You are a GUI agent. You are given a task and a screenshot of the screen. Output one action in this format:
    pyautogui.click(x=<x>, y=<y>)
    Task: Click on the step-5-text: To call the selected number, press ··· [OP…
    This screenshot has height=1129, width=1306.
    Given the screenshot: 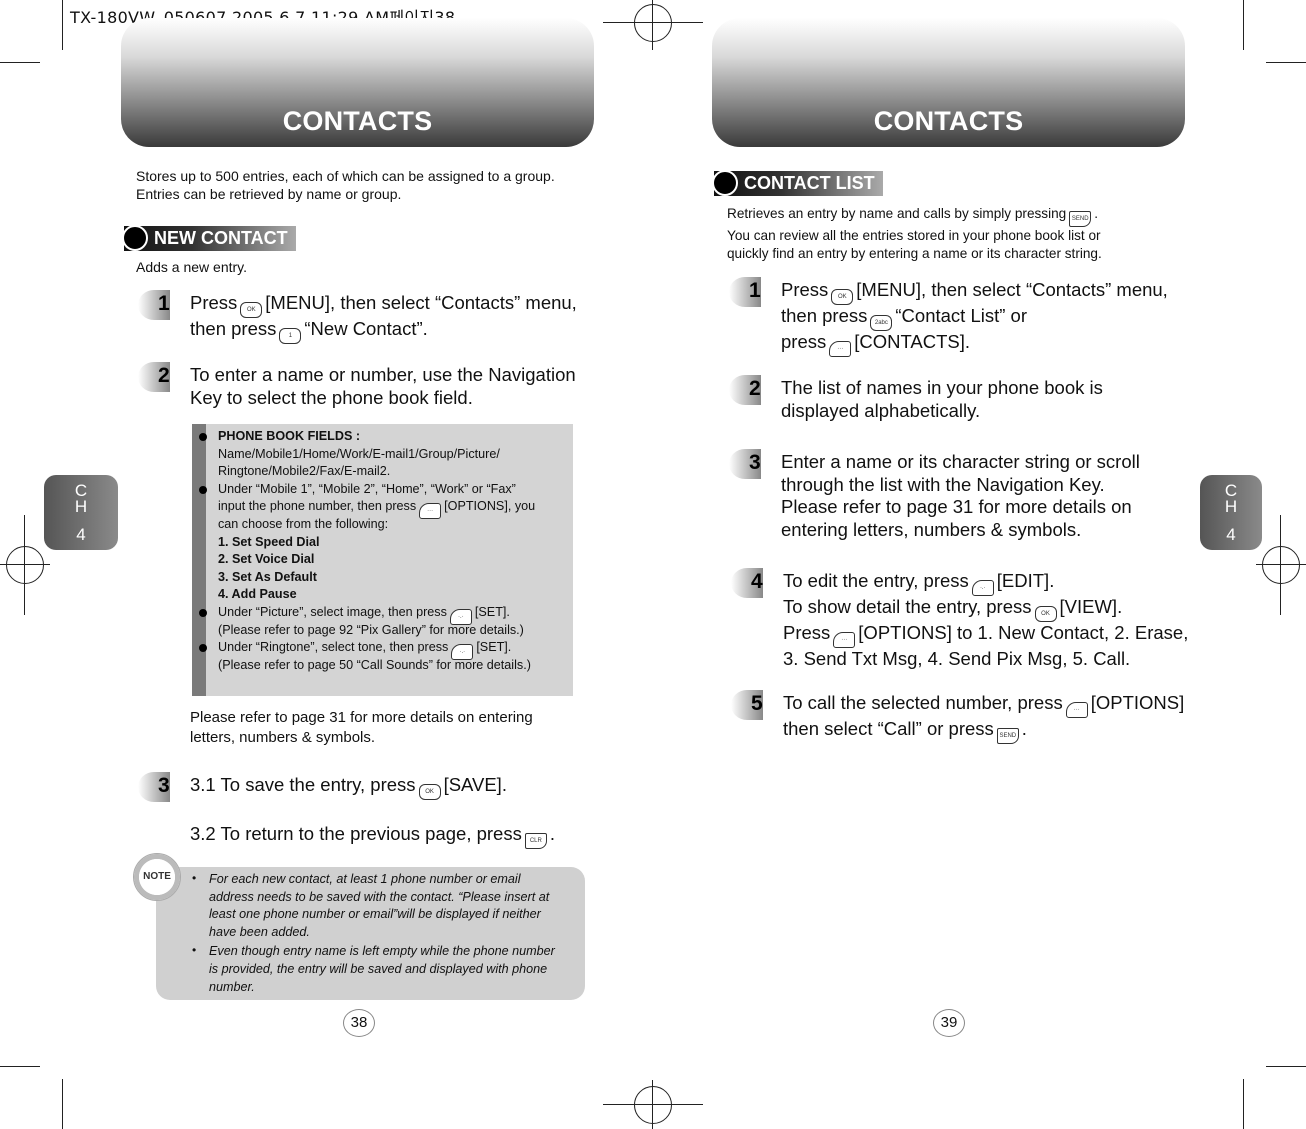 What is the action you would take?
    pyautogui.click(x=983, y=718)
    